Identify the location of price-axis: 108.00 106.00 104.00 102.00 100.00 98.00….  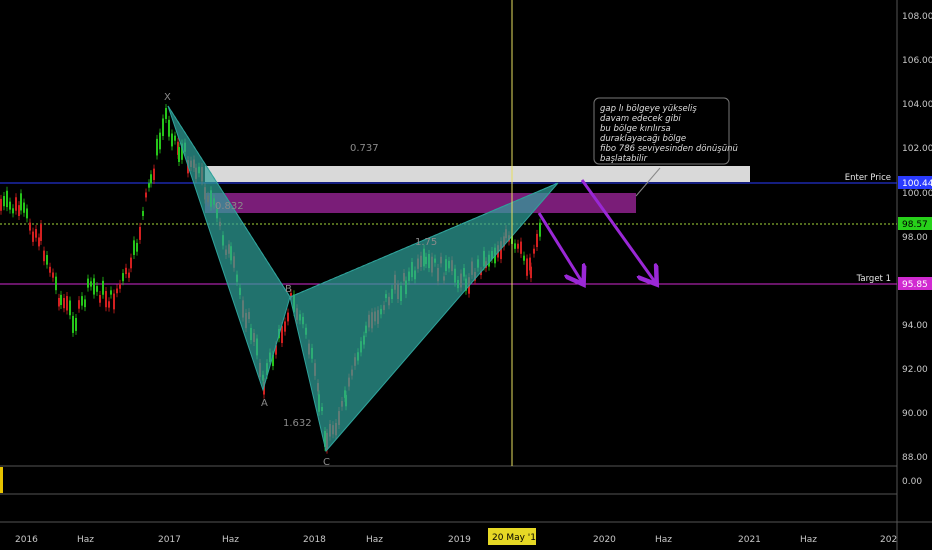
(917, 249).